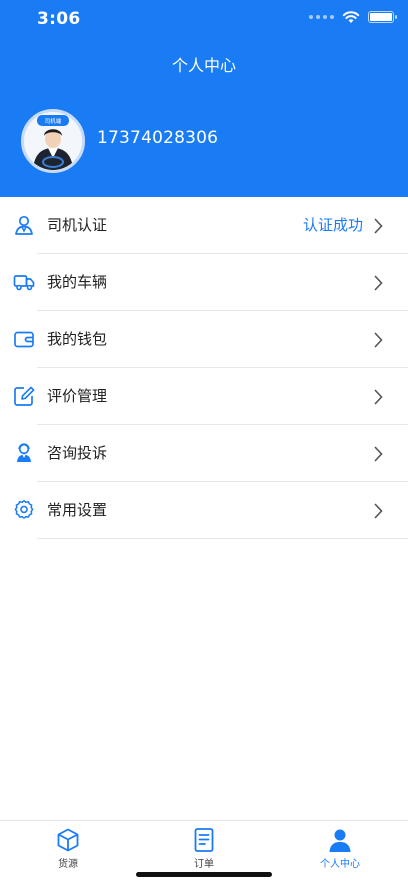 This screenshot has height=886, width=408. I want to click on tab-label: 货源, so click(68, 864).